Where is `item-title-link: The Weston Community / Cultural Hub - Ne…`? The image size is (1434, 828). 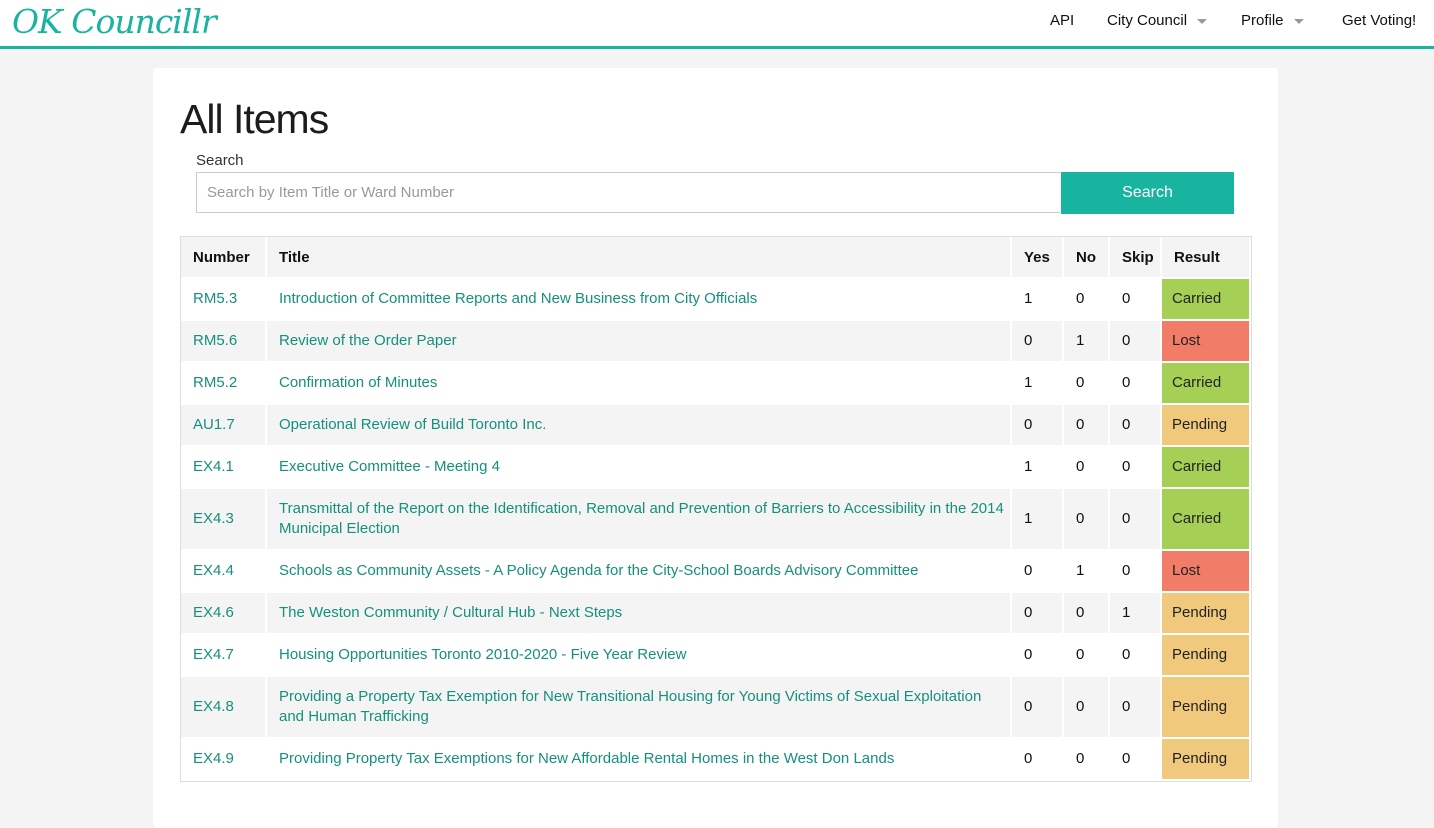 item-title-link: The Weston Community / Cultural Hub - Ne… is located at coordinates (450, 612).